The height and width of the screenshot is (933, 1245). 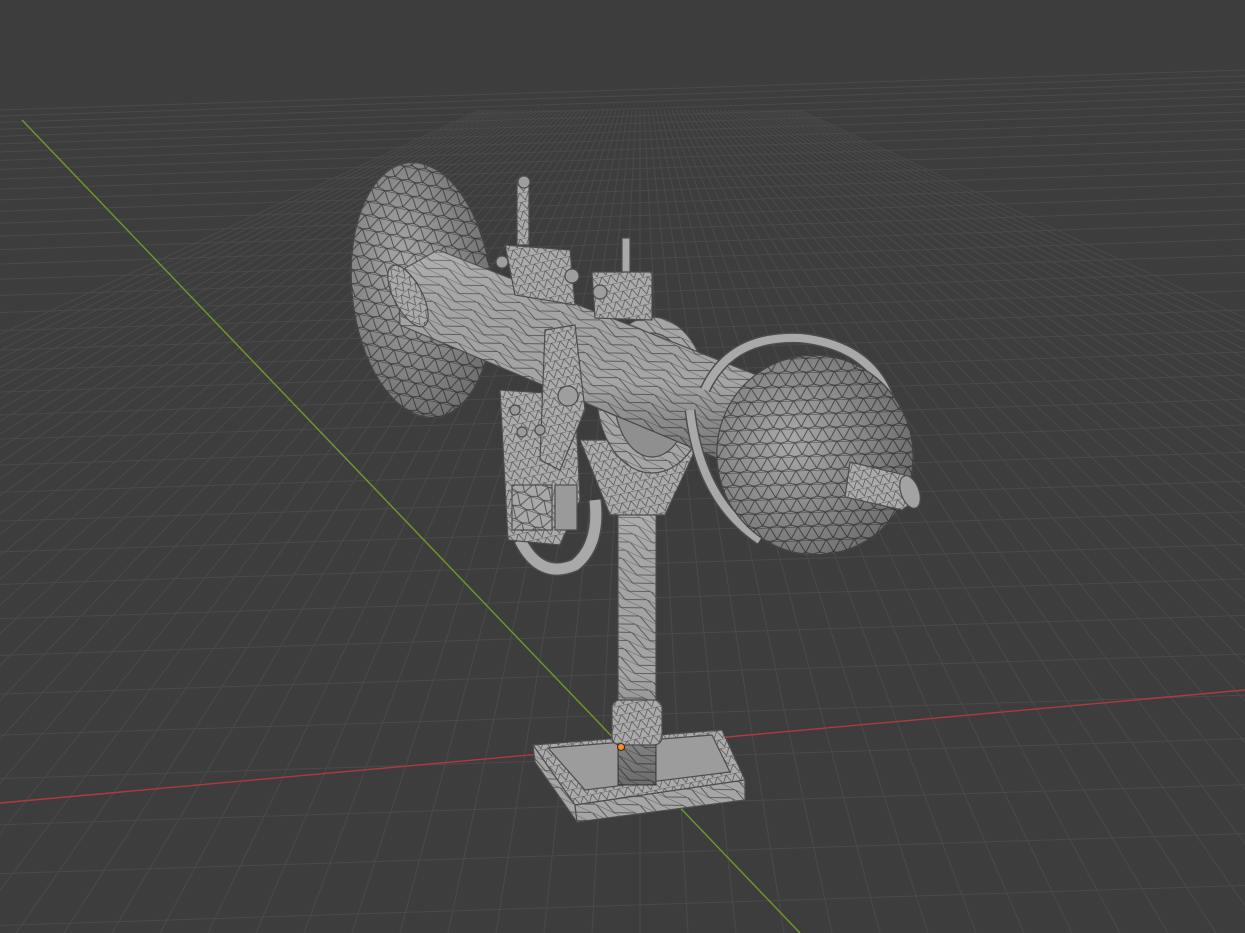 What do you see at coordinates (621, 747) in the screenshot?
I see `object-origin-point` at bounding box center [621, 747].